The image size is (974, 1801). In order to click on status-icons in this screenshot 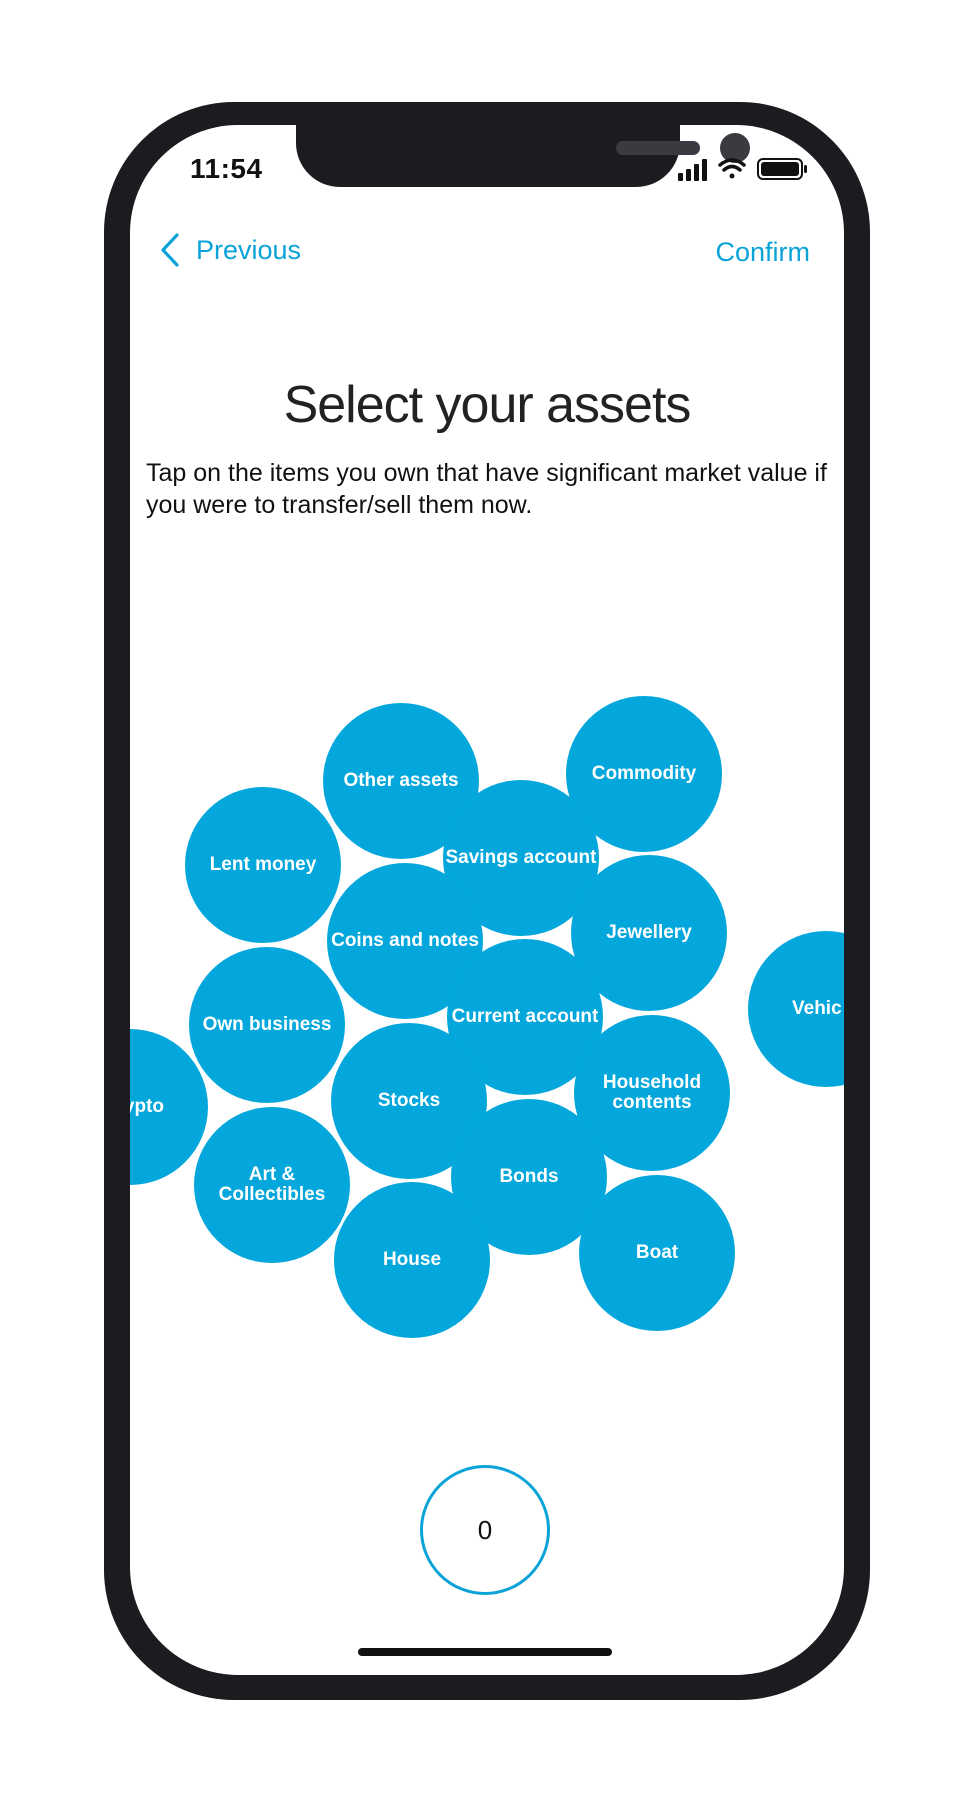, I will do `click(742, 169)`.